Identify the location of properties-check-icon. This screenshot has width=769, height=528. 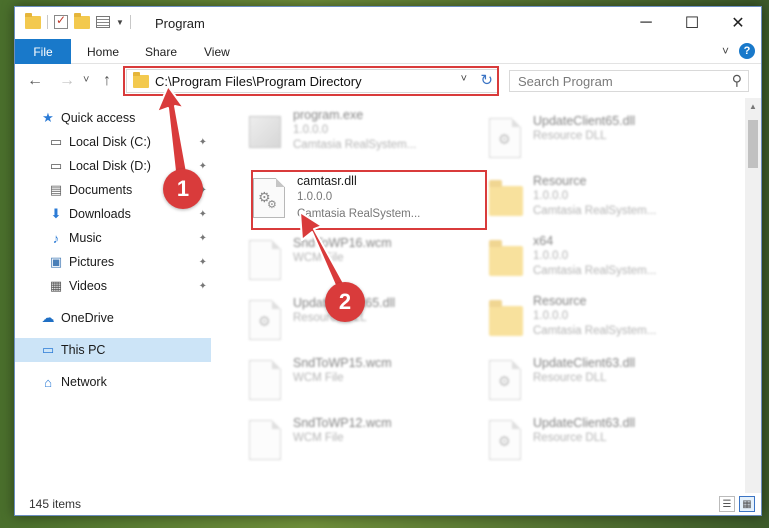
(61, 21).